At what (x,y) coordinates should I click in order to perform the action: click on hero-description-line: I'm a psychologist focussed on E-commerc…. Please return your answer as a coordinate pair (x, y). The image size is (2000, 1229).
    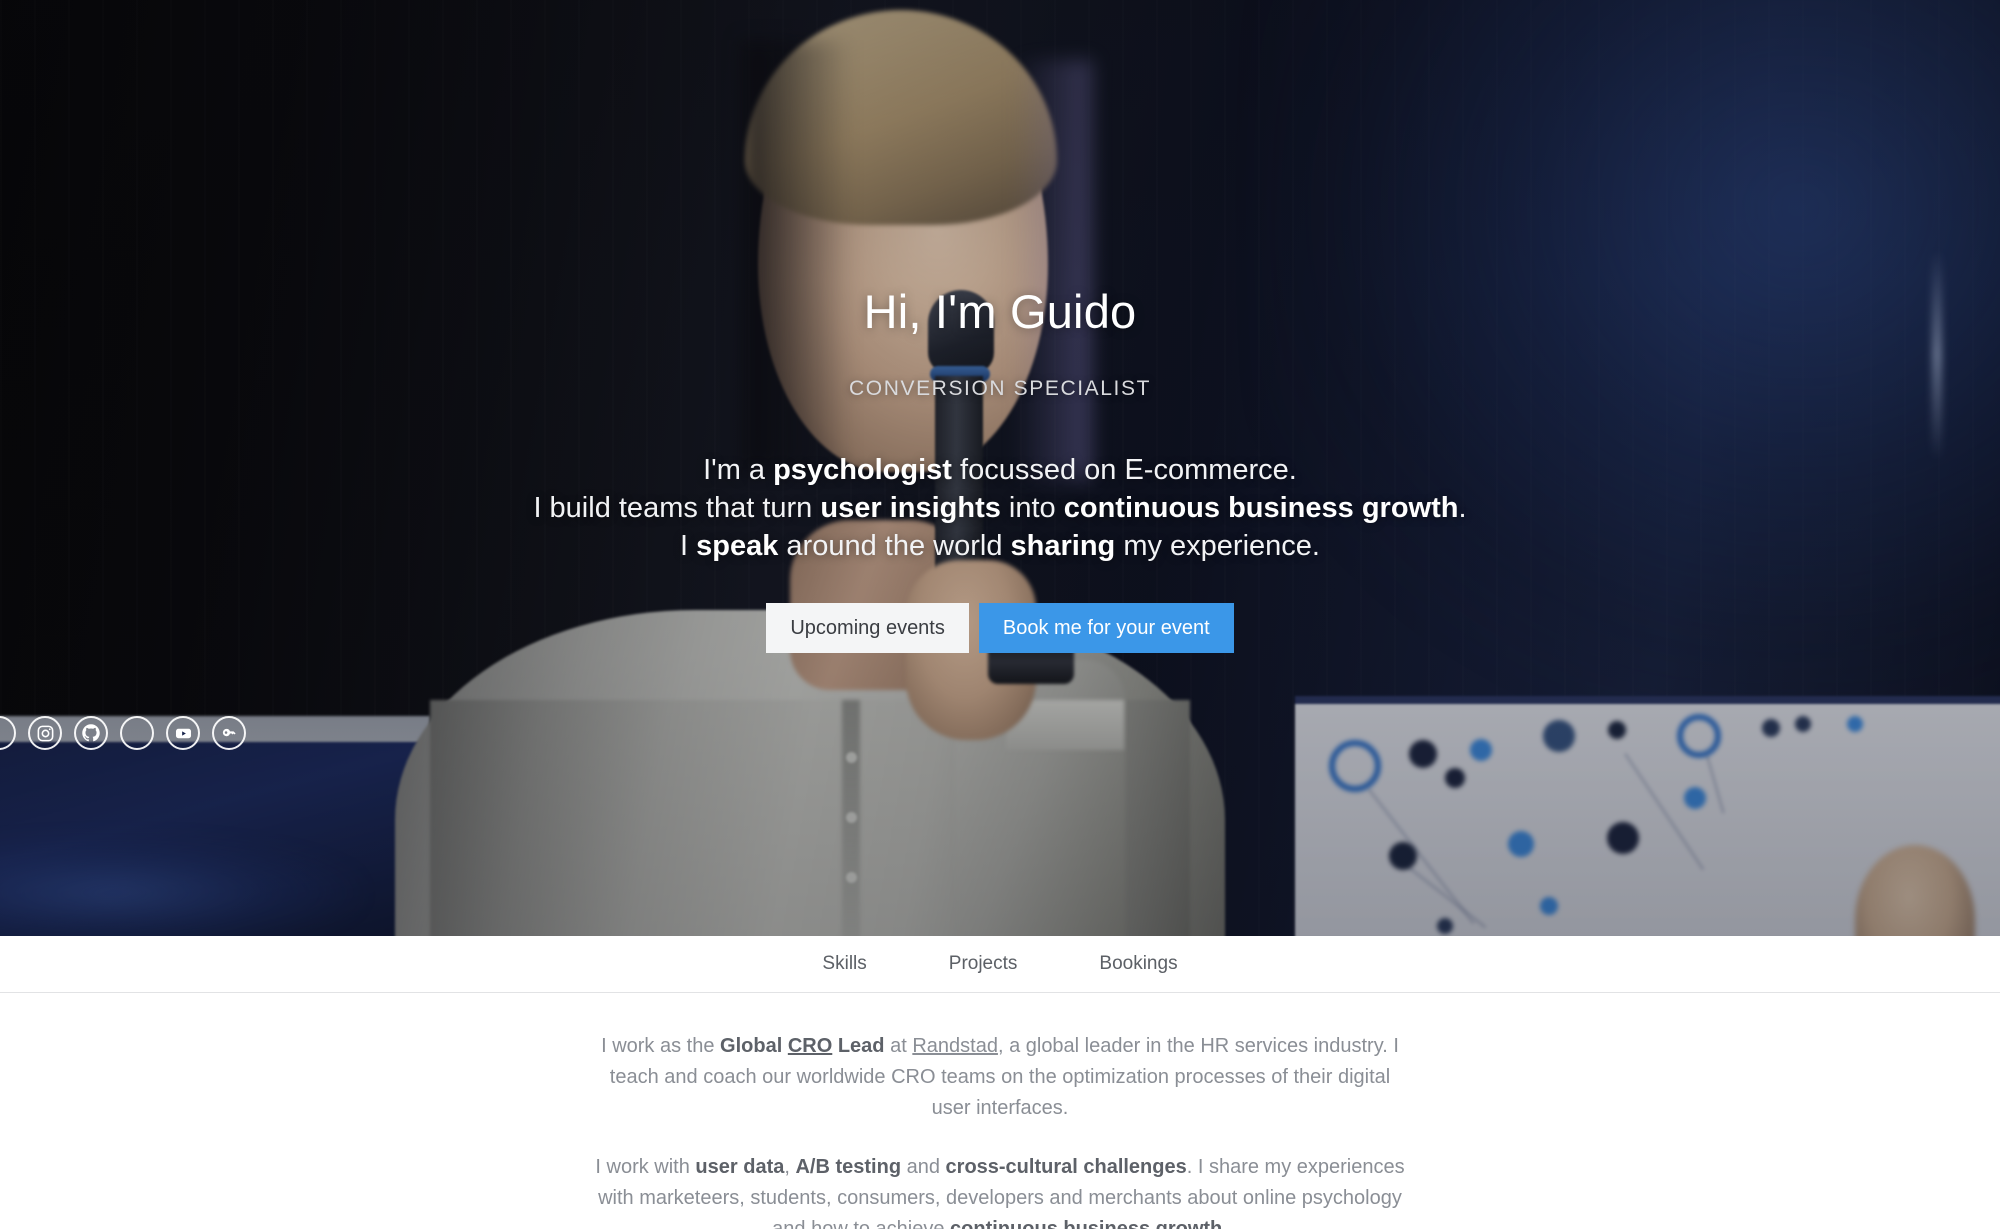
    Looking at the image, I should click on (999, 470).